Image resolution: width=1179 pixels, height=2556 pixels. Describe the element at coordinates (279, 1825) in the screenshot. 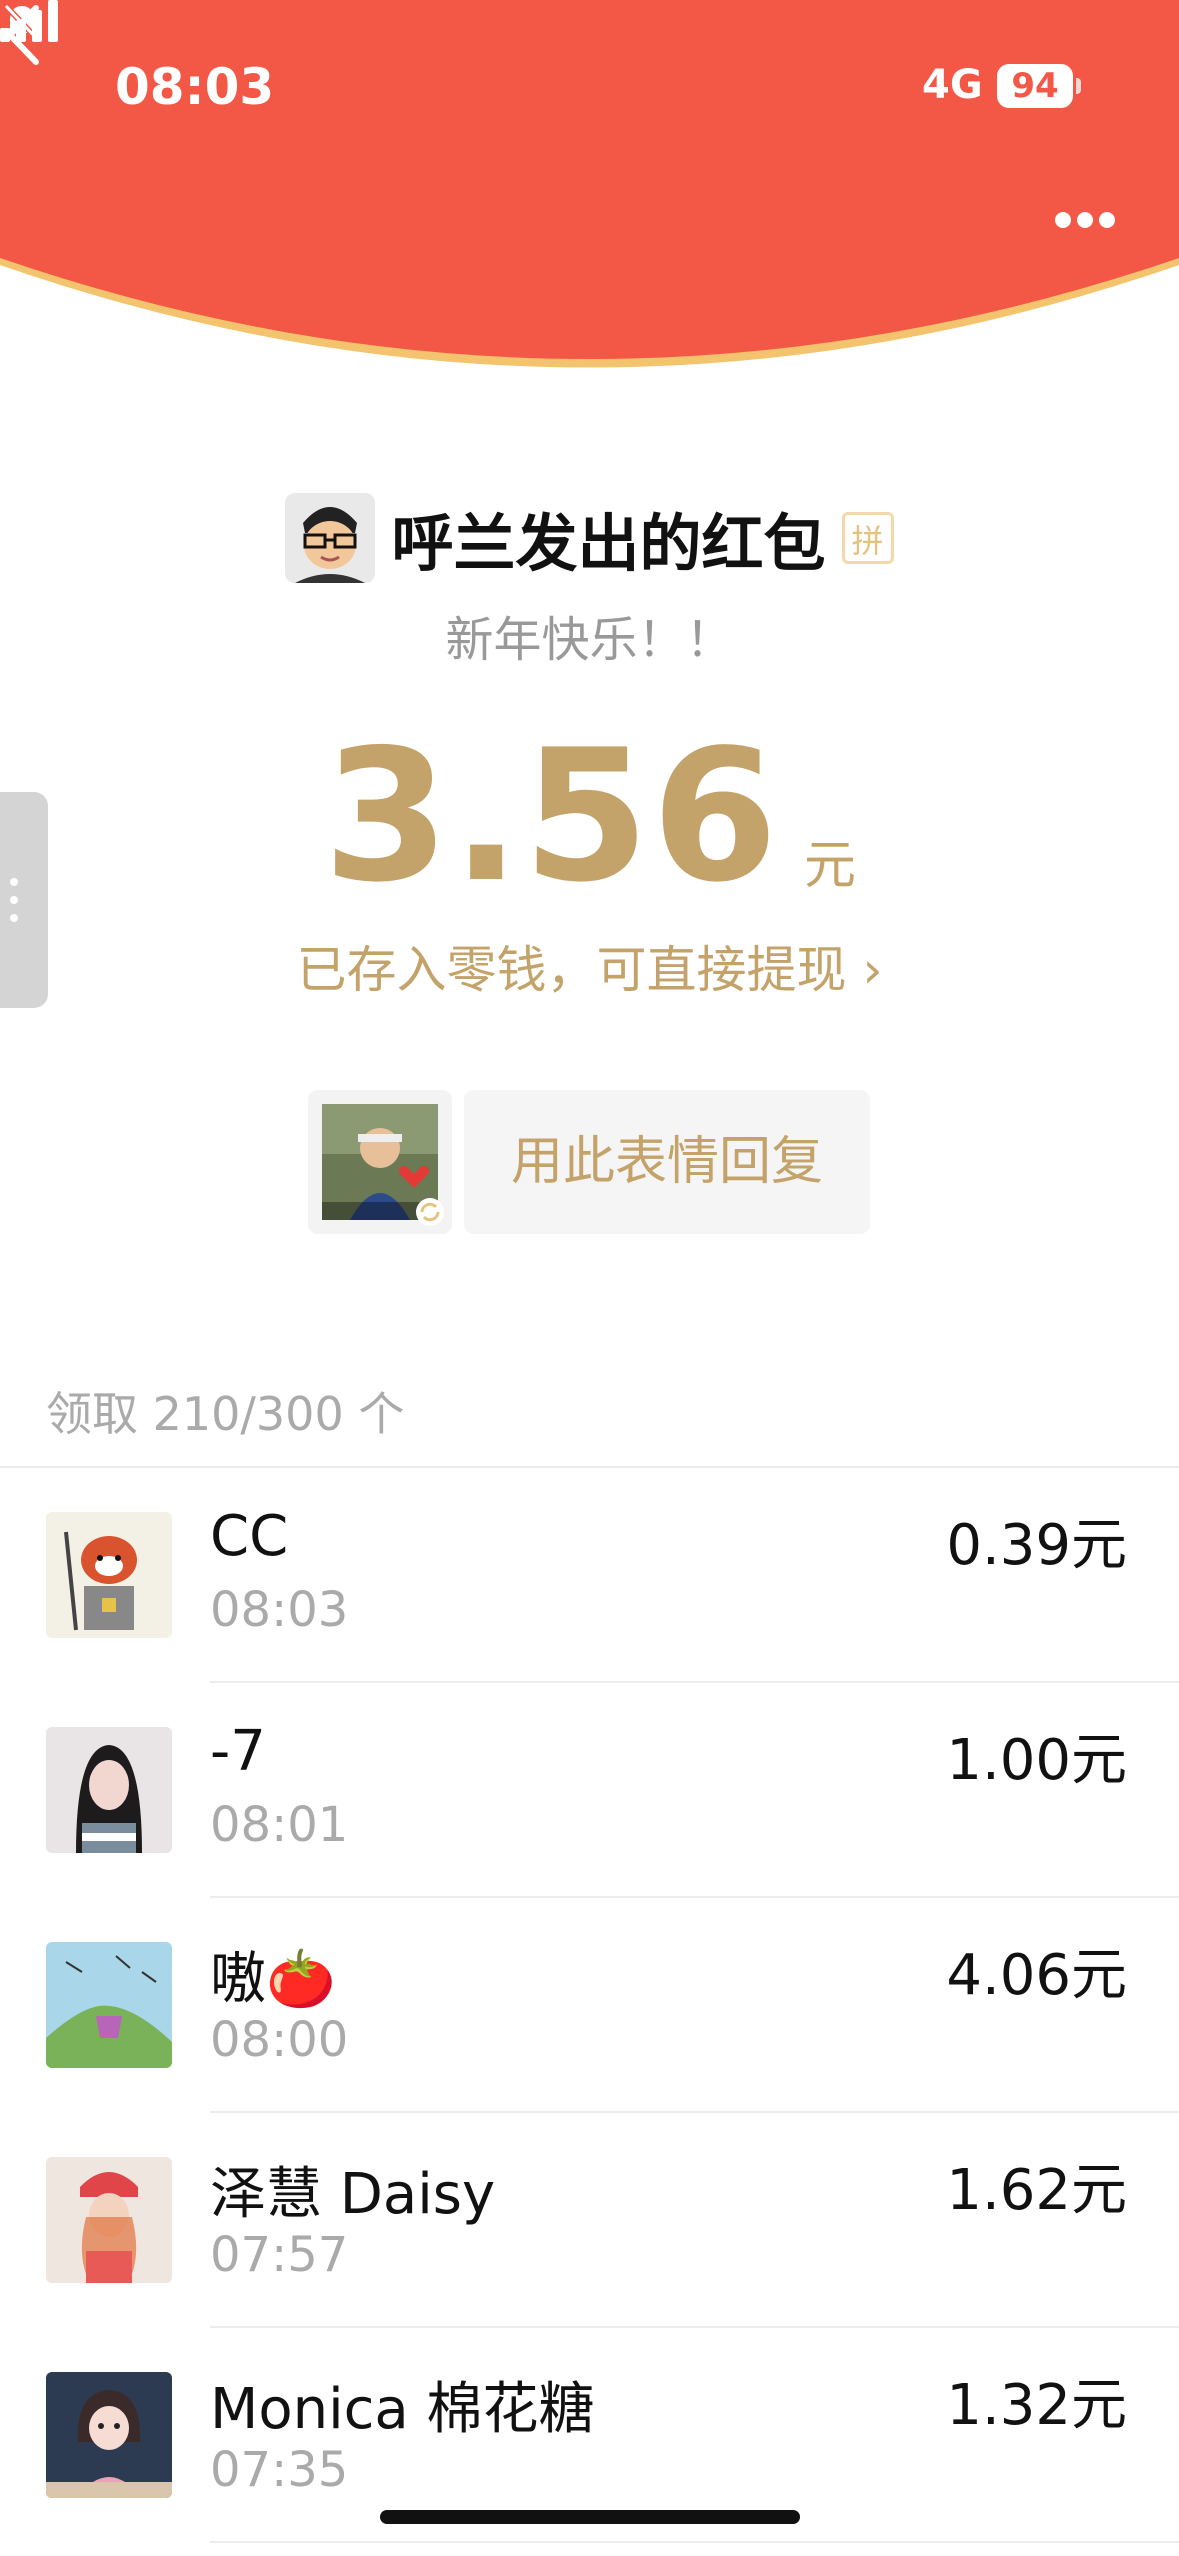

I see `recipient-time: 08:01` at that location.